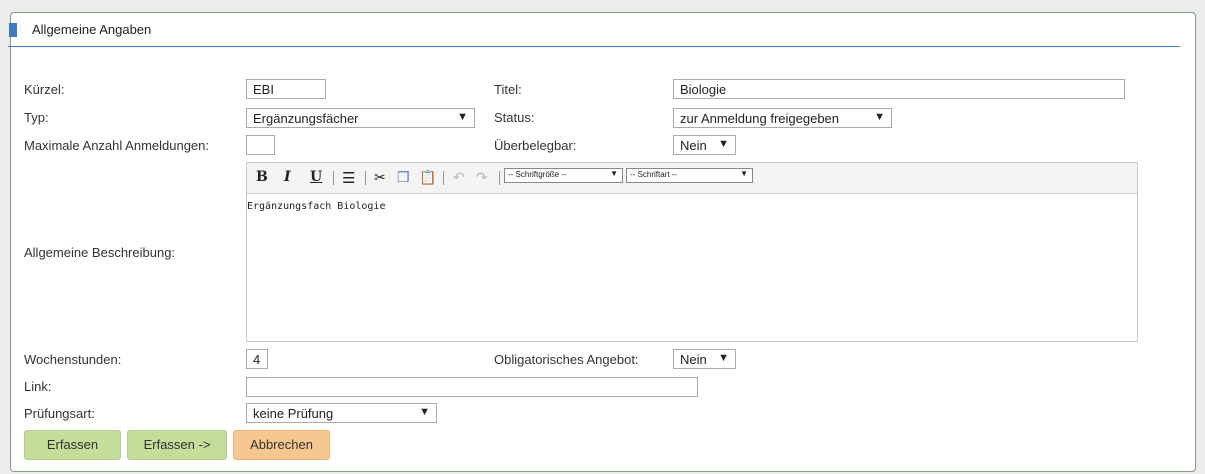 The width and height of the screenshot is (1205, 474). What do you see at coordinates (693, 359) in the screenshot?
I see `obligatorisch-select-value: Nein` at bounding box center [693, 359].